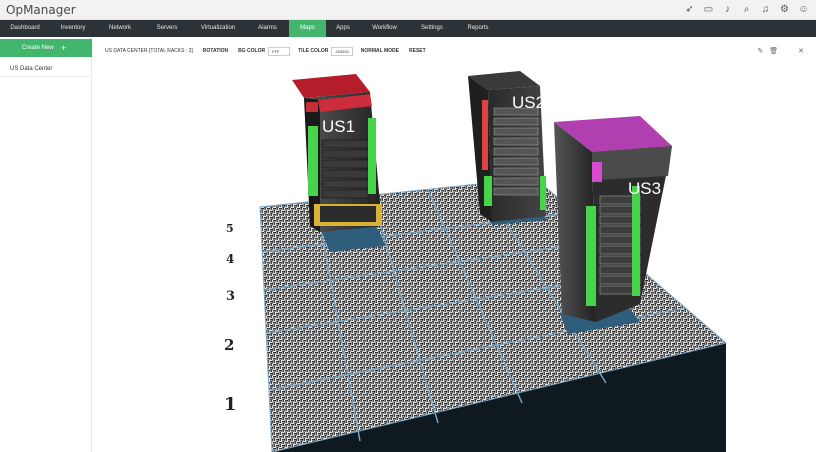 The height and width of the screenshot is (452, 816). What do you see at coordinates (149, 51) in the screenshot?
I see `datacenter-title: US DATA CENTER [TOTAL RACKS : 3]` at bounding box center [149, 51].